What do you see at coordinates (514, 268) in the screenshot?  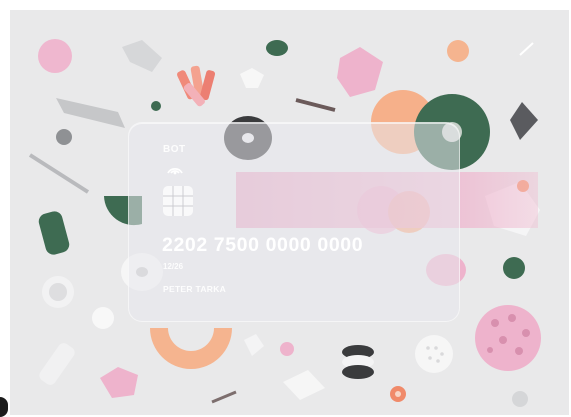 I see `green-ball-right` at bounding box center [514, 268].